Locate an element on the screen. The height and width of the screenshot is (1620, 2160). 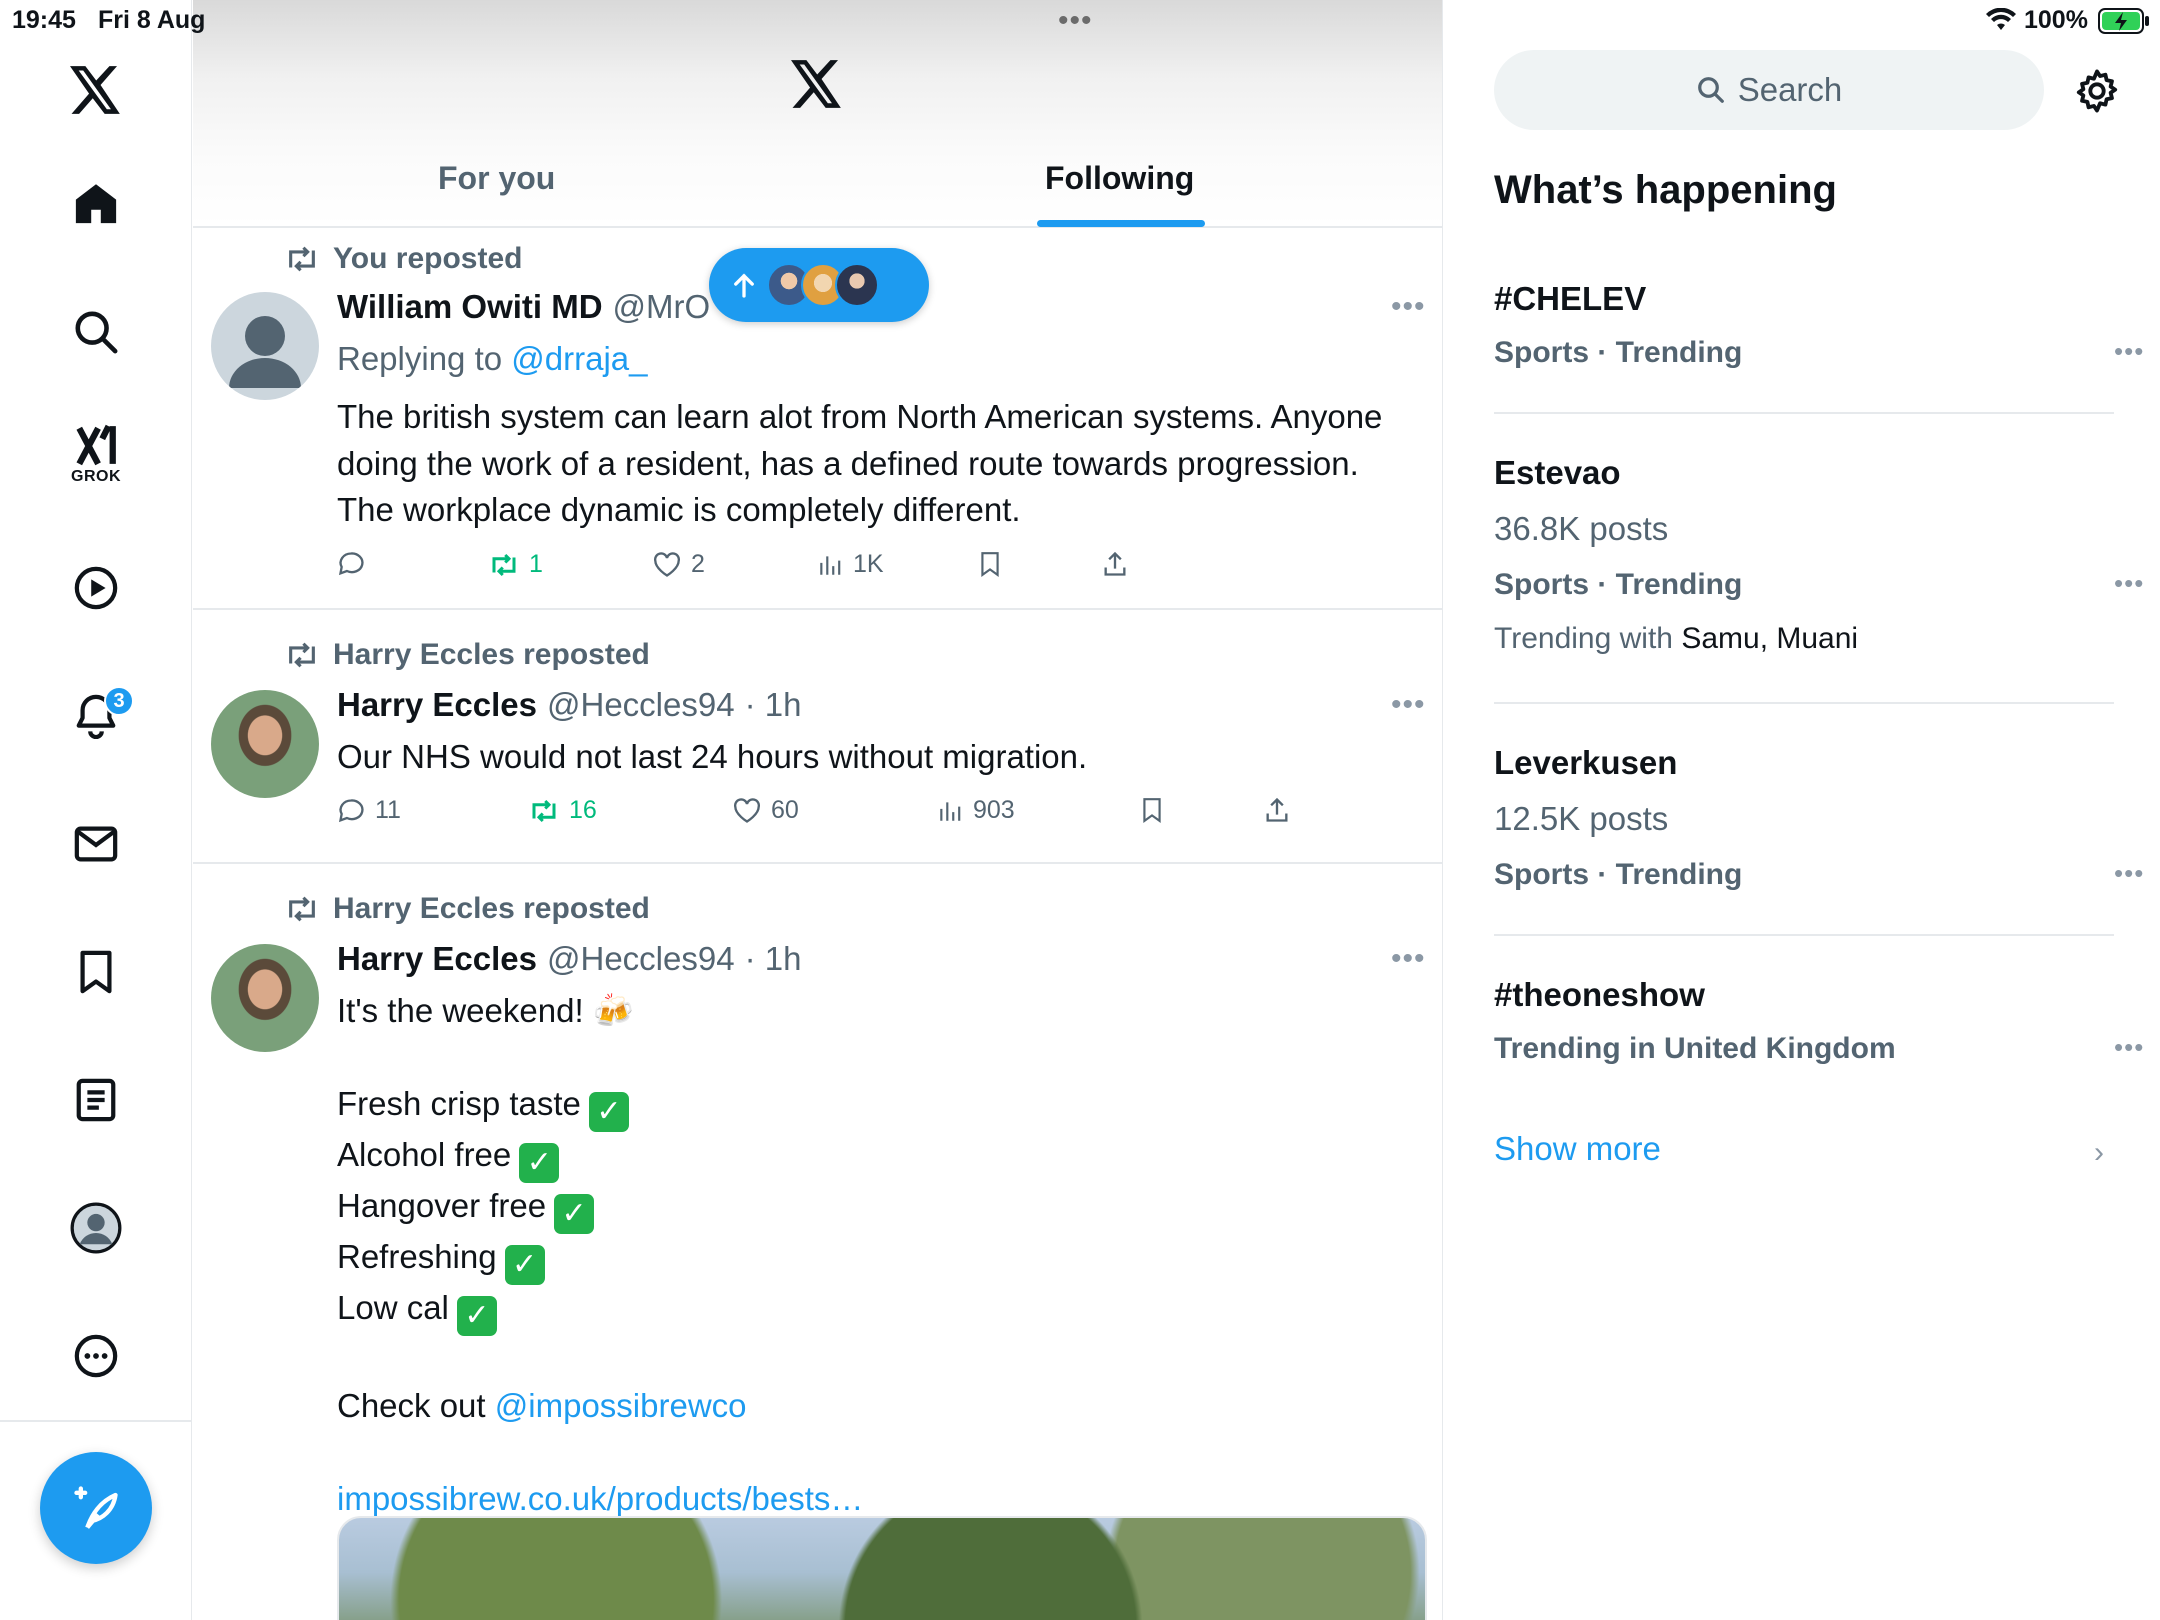
chevron-right-icon: › is located at coordinates (2099, 1153).